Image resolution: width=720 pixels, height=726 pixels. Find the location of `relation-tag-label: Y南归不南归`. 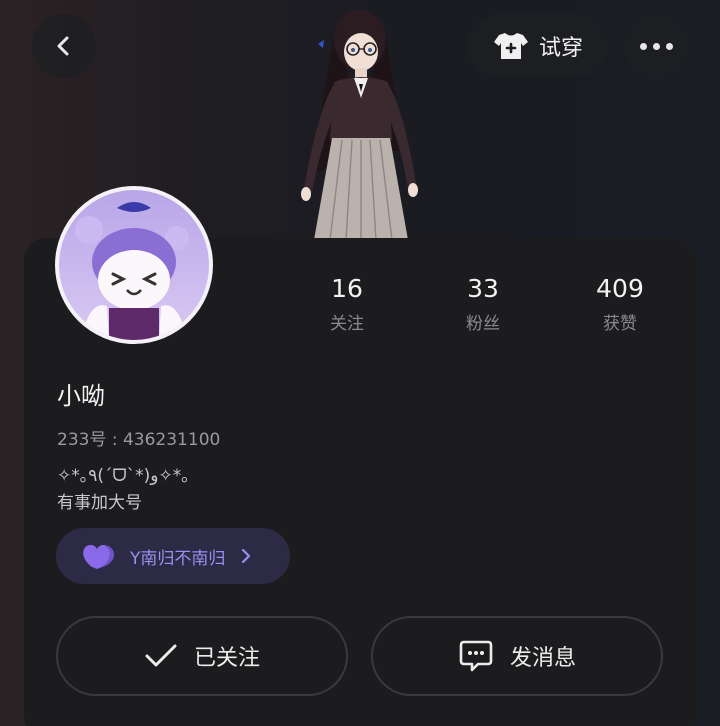

relation-tag-label: Y南归不南归 is located at coordinates (178, 558).